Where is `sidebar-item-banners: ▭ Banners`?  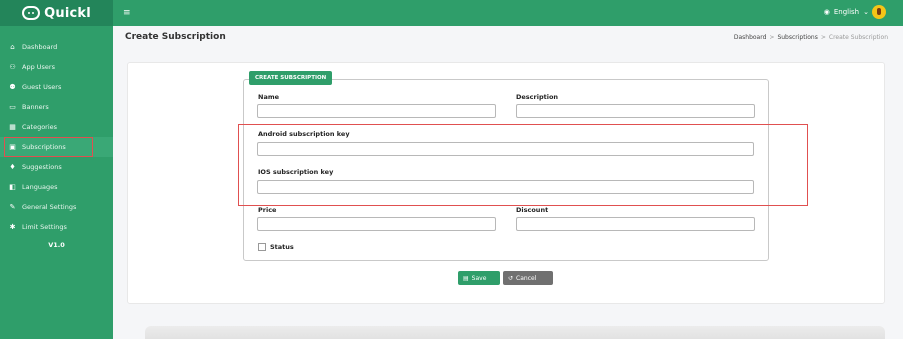
sidebar-item-banners: ▭ Banners is located at coordinates (56, 107).